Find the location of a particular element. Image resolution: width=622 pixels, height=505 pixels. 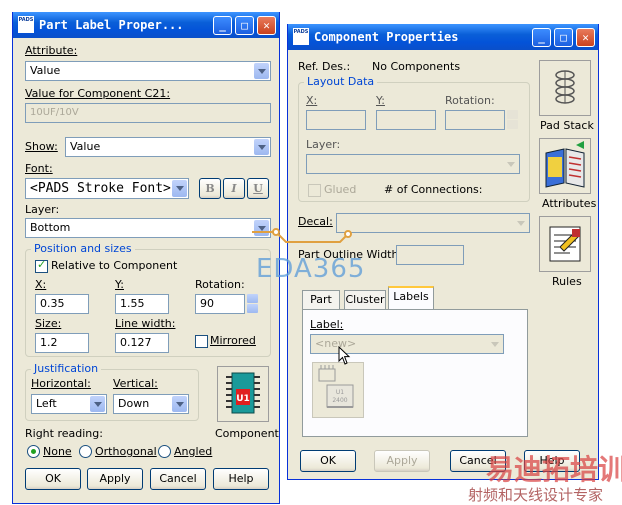

size-field: 1.2 is located at coordinates (62, 343).